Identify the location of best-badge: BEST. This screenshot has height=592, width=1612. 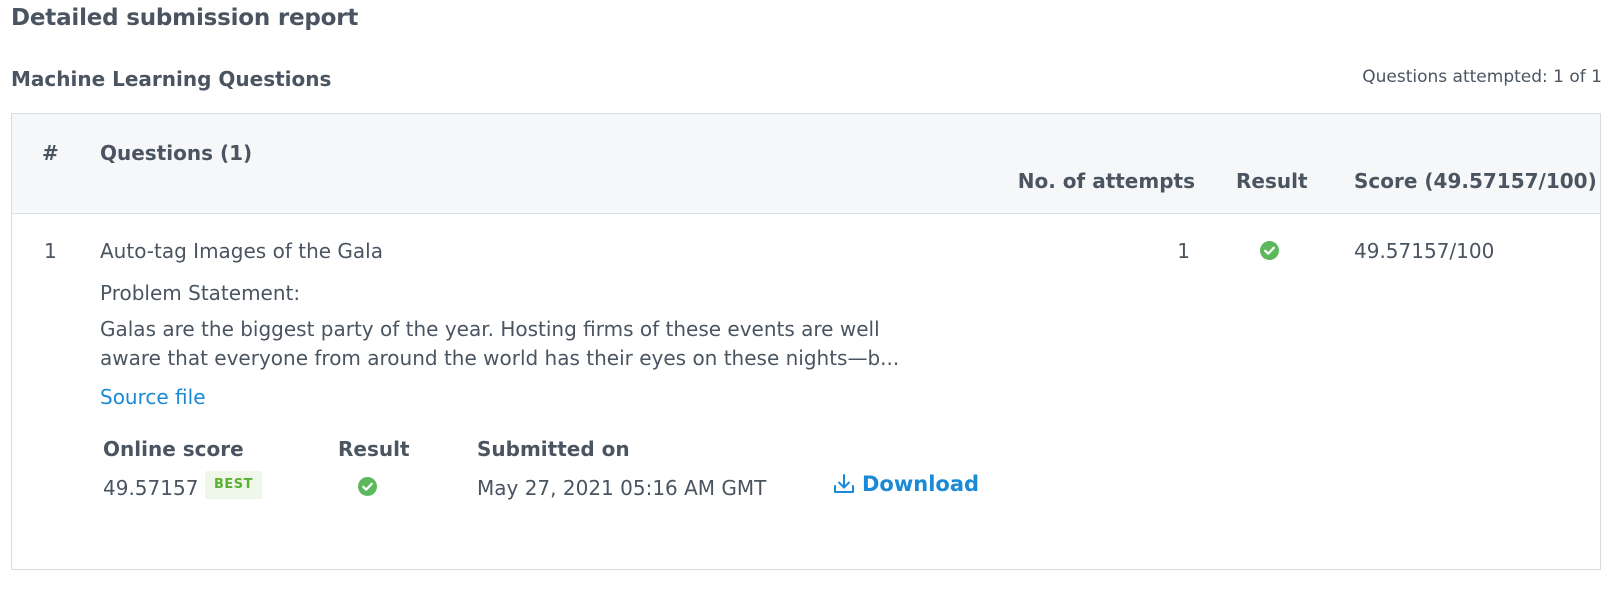
(233, 485).